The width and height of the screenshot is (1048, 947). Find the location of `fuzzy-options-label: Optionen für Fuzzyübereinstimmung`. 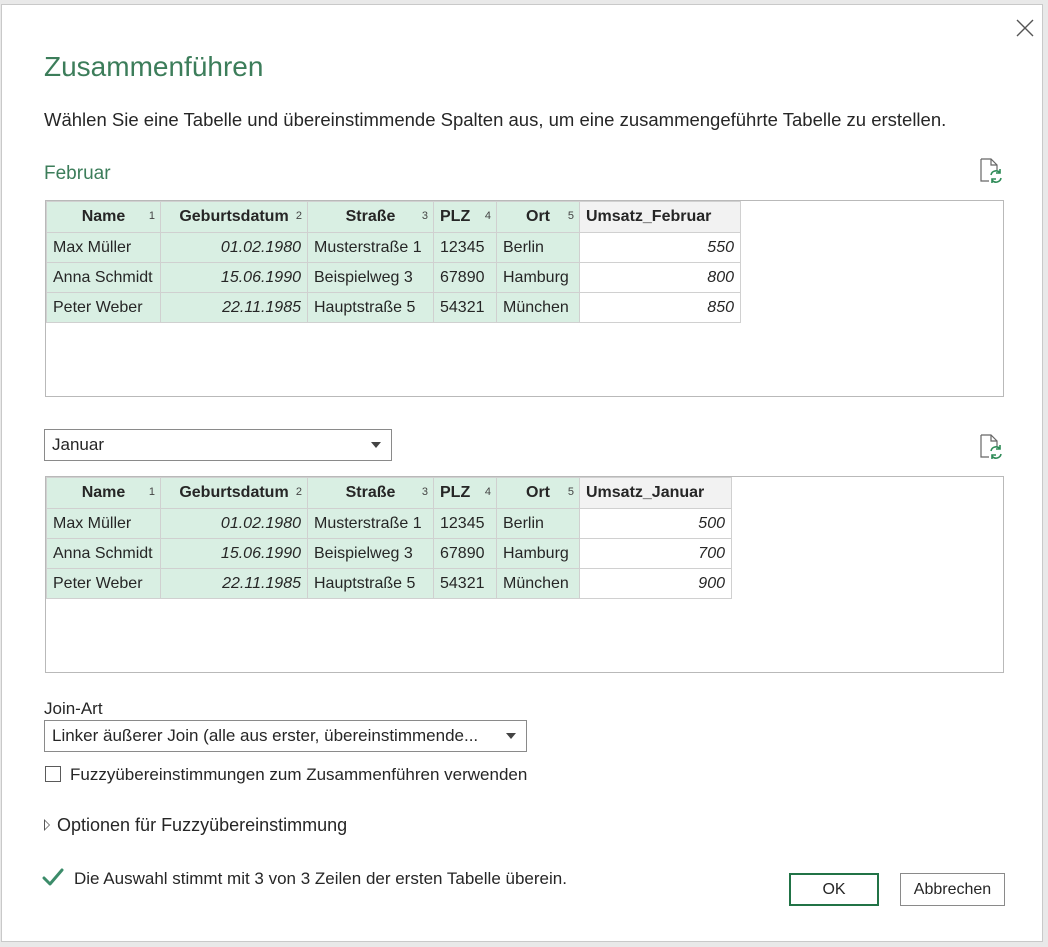

fuzzy-options-label: Optionen für Fuzzyübereinstimmung is located at coordinates (202, 825).